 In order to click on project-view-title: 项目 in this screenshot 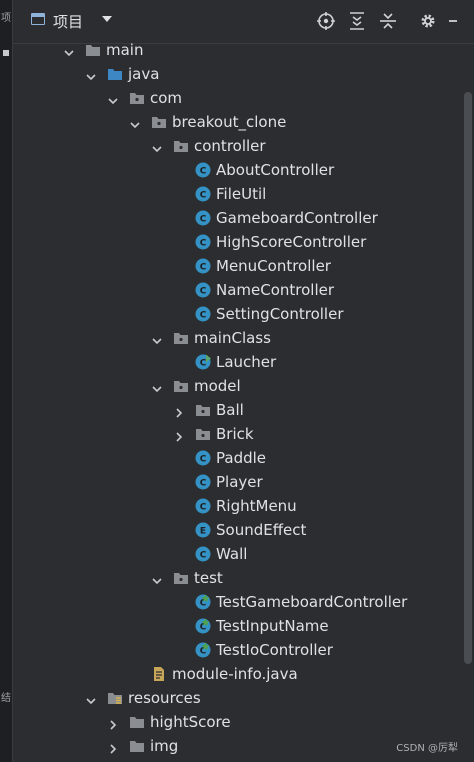, I will do `click(68, 21)`.